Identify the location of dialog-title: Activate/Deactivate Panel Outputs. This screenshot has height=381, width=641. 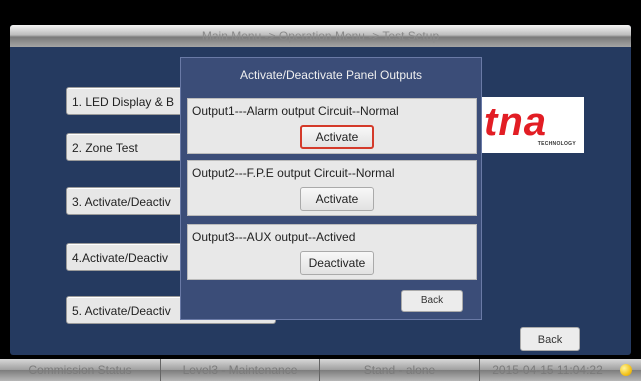
(331, 75).